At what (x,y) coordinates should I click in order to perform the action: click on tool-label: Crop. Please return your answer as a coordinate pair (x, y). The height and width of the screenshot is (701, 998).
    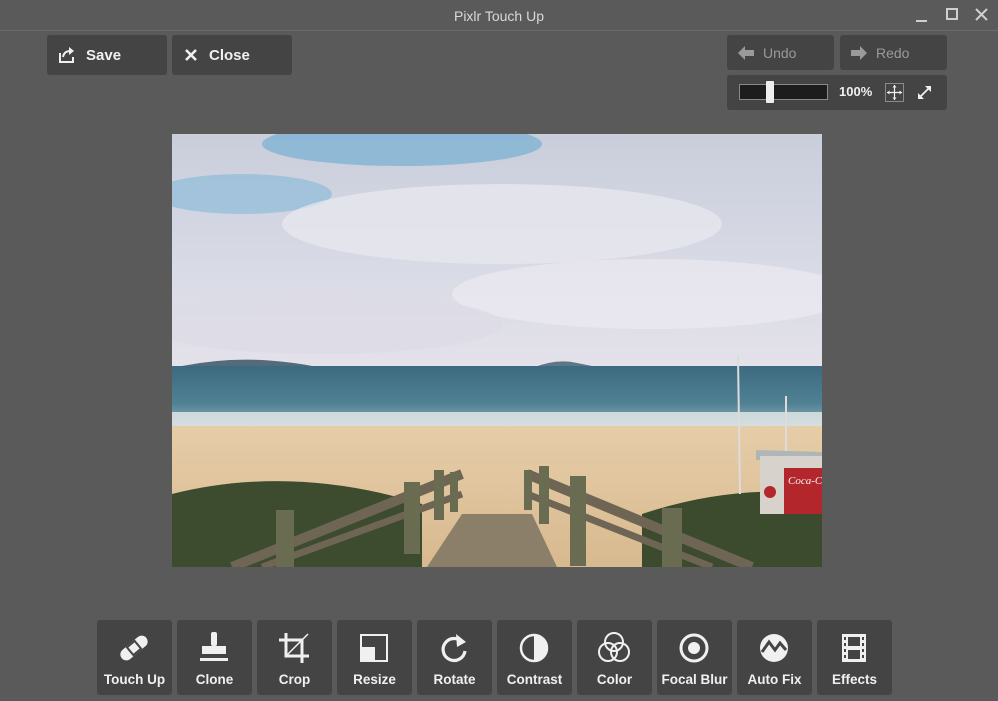
    Looking at the image, I should click on (294, 679).